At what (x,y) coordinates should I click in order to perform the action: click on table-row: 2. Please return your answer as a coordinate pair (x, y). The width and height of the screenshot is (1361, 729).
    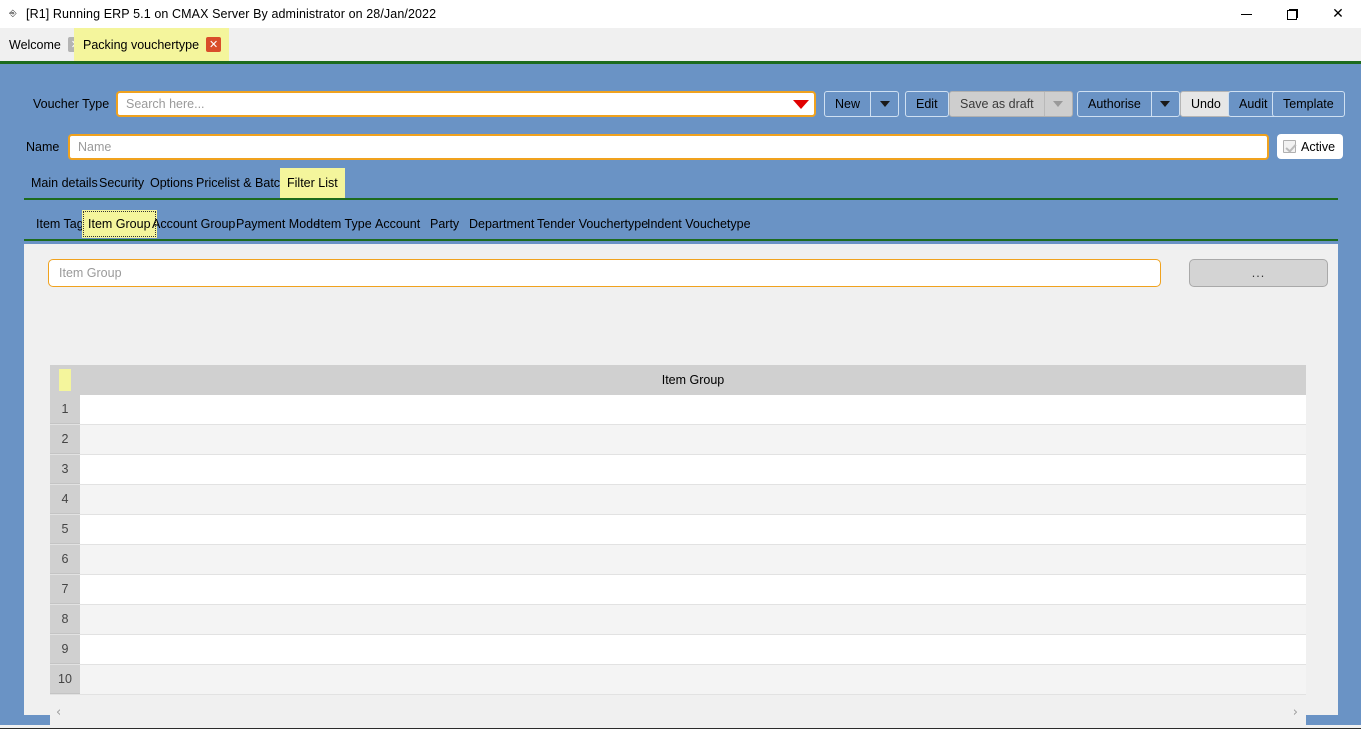
    Looking at the image, I should click on (678, 440).